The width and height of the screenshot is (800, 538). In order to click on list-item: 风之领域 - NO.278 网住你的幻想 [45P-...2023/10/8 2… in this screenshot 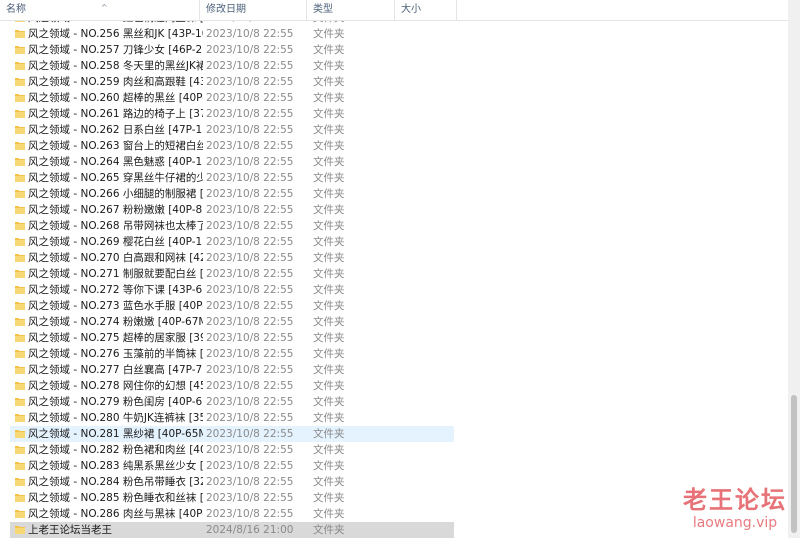, I will do `click(232, 386)`.